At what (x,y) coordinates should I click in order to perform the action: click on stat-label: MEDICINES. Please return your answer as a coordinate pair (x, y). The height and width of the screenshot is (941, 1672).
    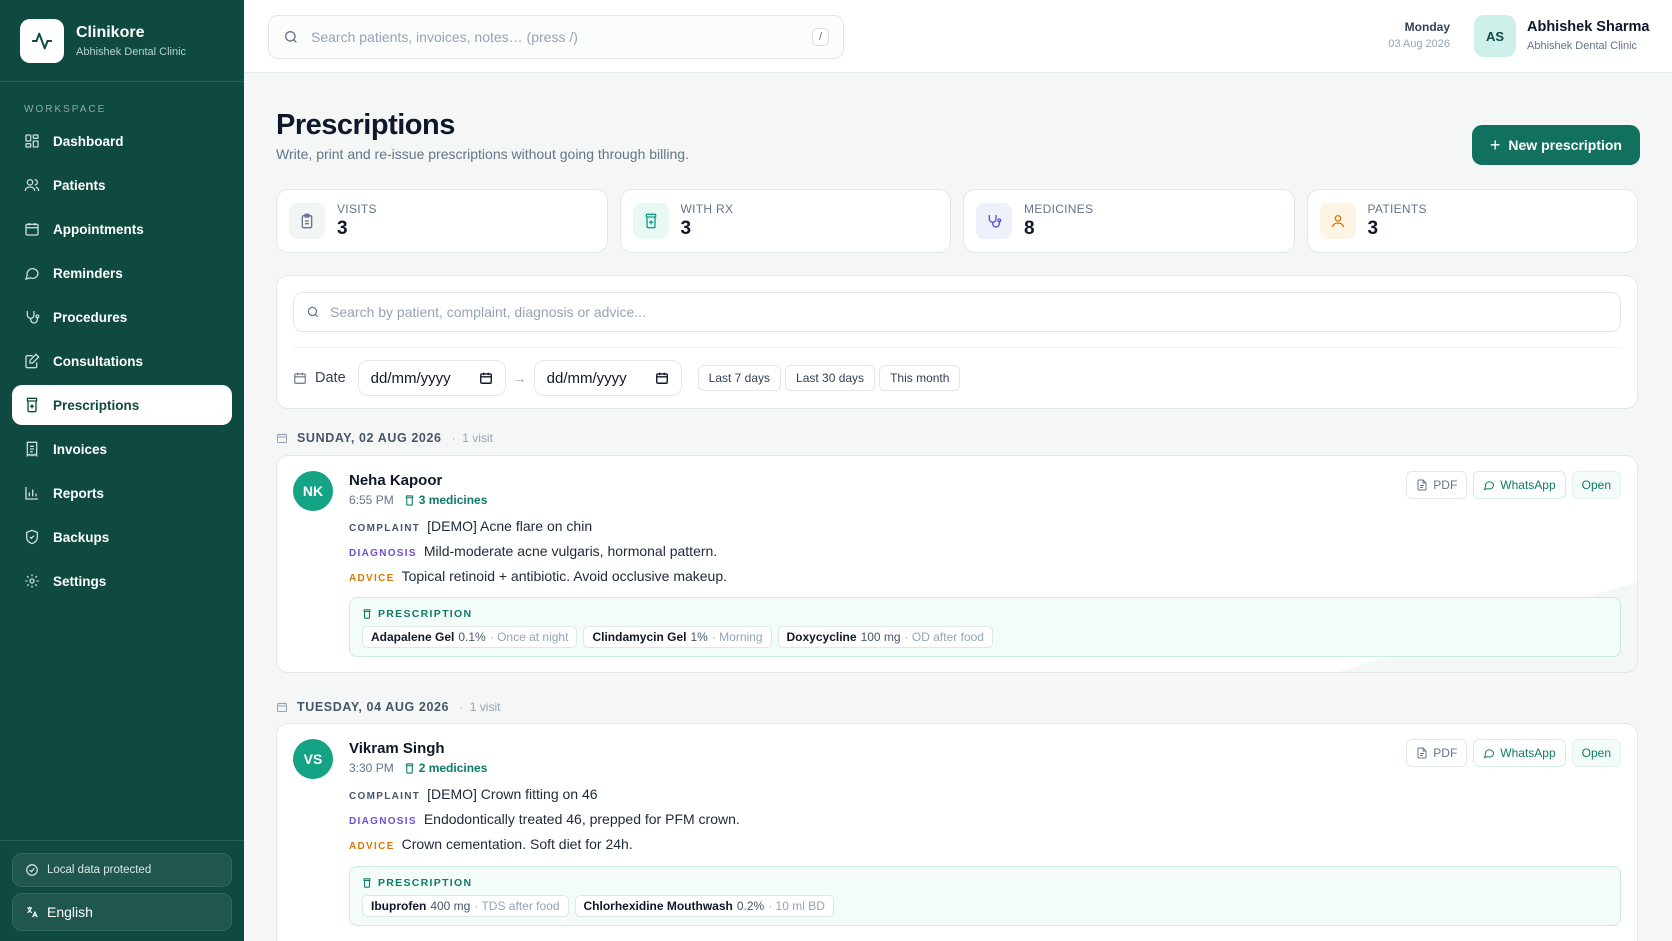
    Looking at the image, I should click on (1059, 209).